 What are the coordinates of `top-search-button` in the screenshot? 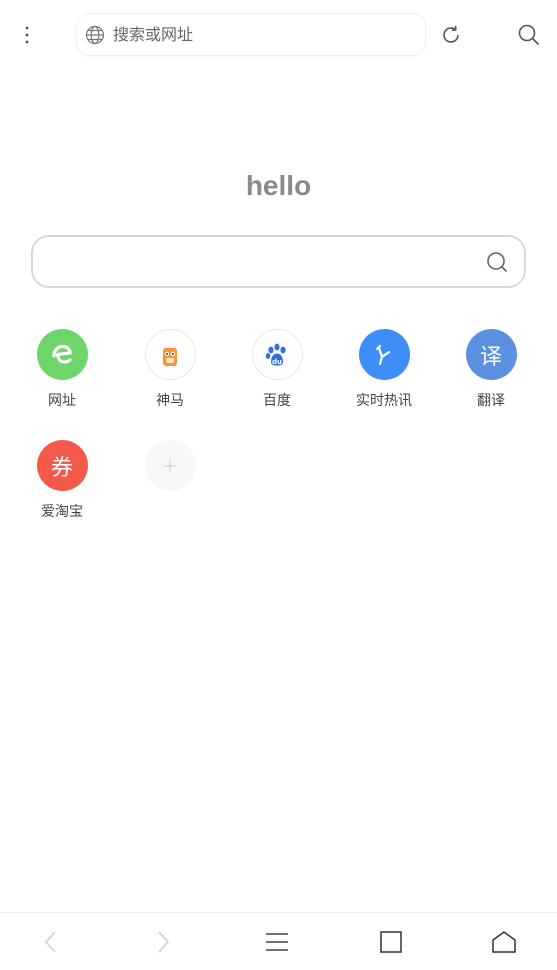 It's located at (529, 35).